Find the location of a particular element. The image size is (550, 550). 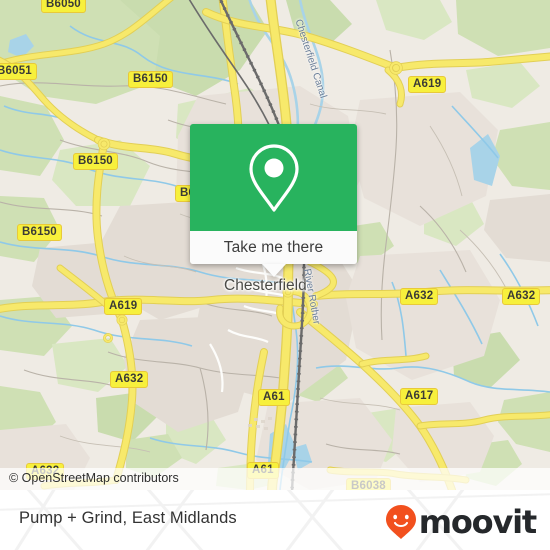

road-shield-a632-east: A632 is located at coordinates (419, 296).